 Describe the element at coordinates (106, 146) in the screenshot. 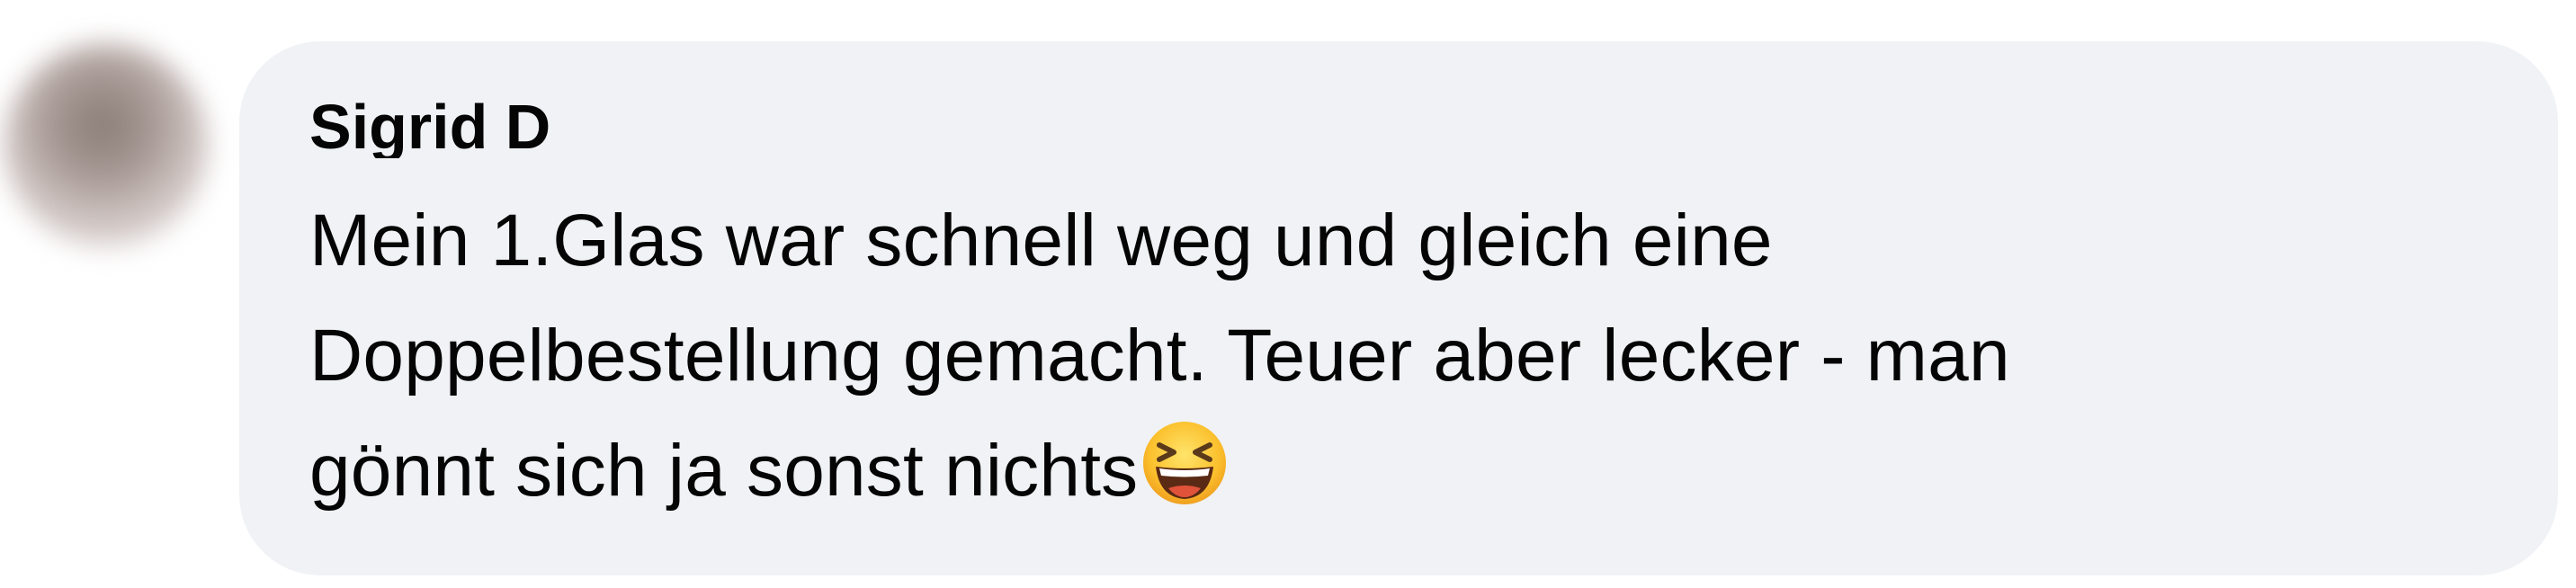

I see `avatar` at that location.